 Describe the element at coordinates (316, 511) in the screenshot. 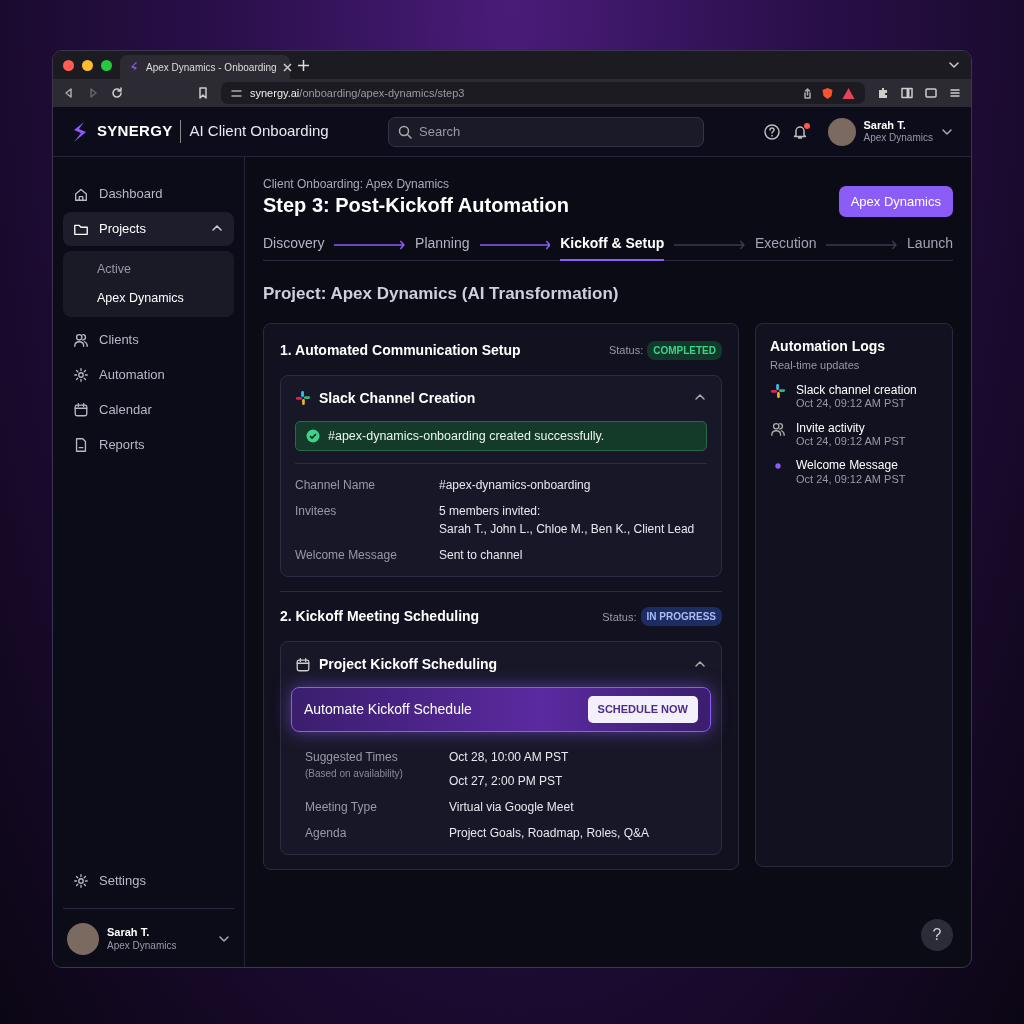

I see `detail-label: Invitees` at that location.